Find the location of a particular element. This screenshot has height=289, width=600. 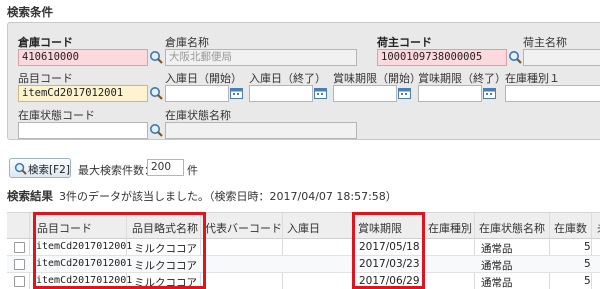

warehouse-name-field: 大阪北郵便局 is located at coordinates (261, 57).